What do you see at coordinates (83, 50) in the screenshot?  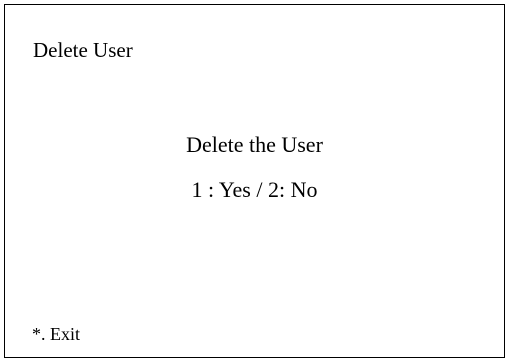 I see `screen-title: Delete User` at bounding box center [83, 50].